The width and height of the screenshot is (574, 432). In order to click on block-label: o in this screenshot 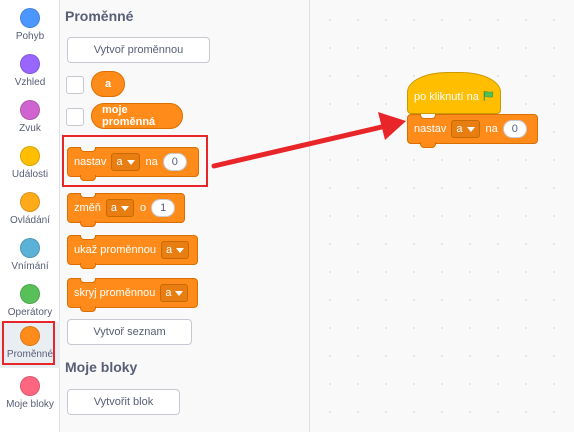, I will do `click(143, 208)`.